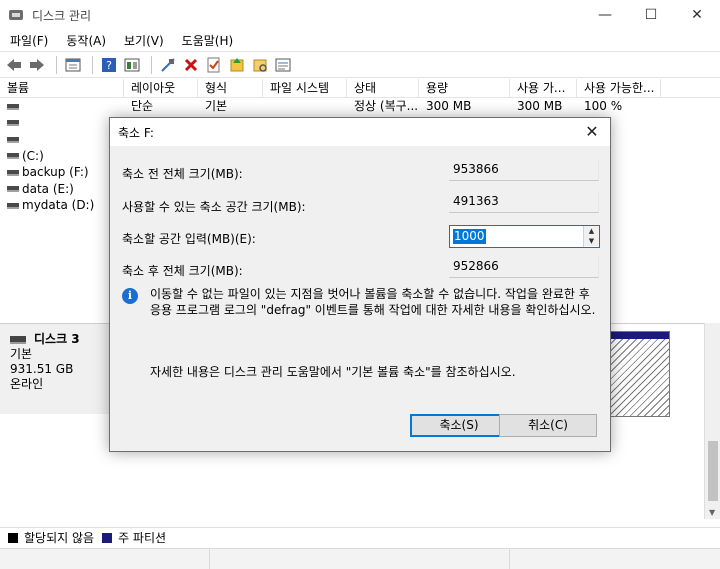 The width and height of the screenshot is (720, 569). I want to click on available-space-label: 사용할 수 있는 축소 공간 크기(MB):, so click(214, 207).